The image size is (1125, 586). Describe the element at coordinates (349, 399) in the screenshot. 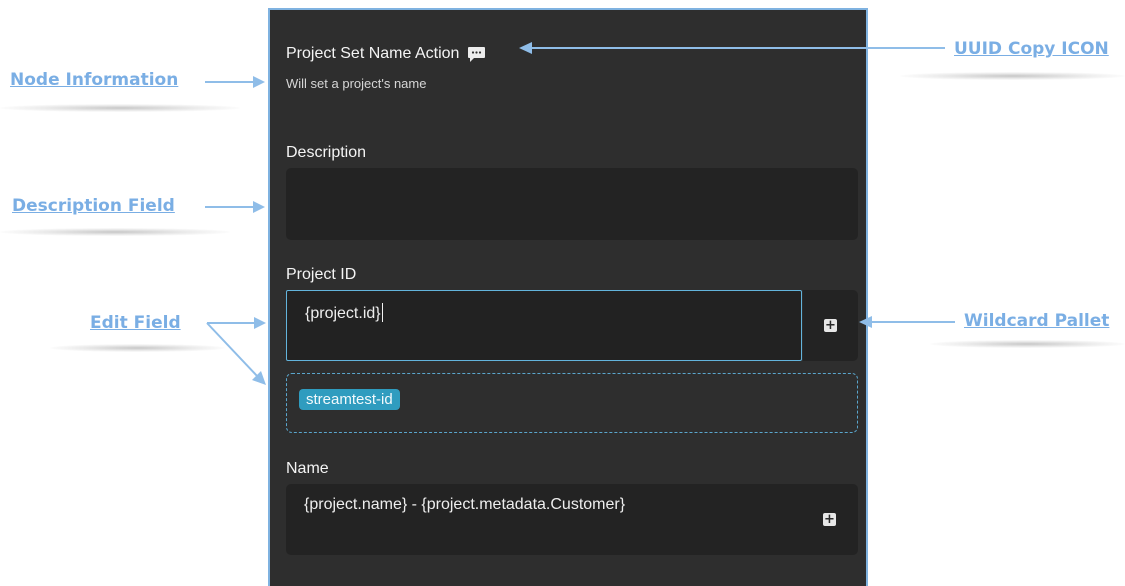

I see `wildcard-chip: streamtest-id` at that location.